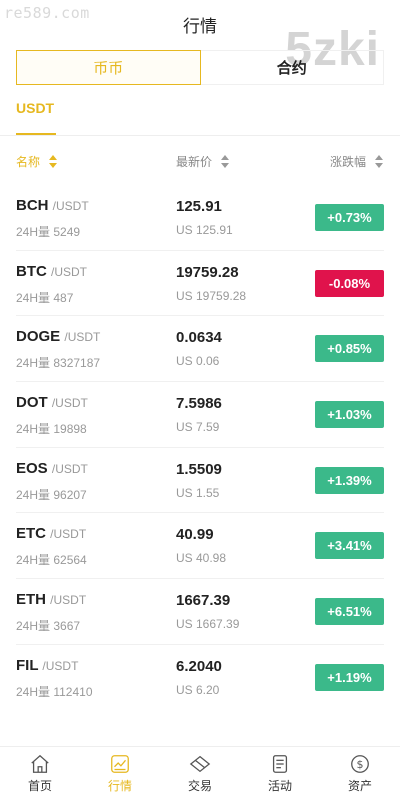  Describe the element at coordinates (51, 494) in the screenshot. I see `volume-24h: 24H量 96207` at that location.